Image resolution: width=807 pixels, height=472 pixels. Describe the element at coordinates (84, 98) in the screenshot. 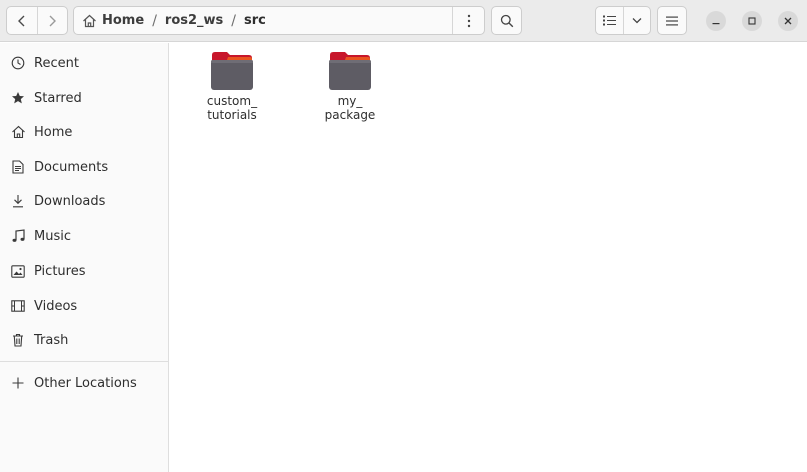

I see `sidebar-item-starred: Starred` at that location.